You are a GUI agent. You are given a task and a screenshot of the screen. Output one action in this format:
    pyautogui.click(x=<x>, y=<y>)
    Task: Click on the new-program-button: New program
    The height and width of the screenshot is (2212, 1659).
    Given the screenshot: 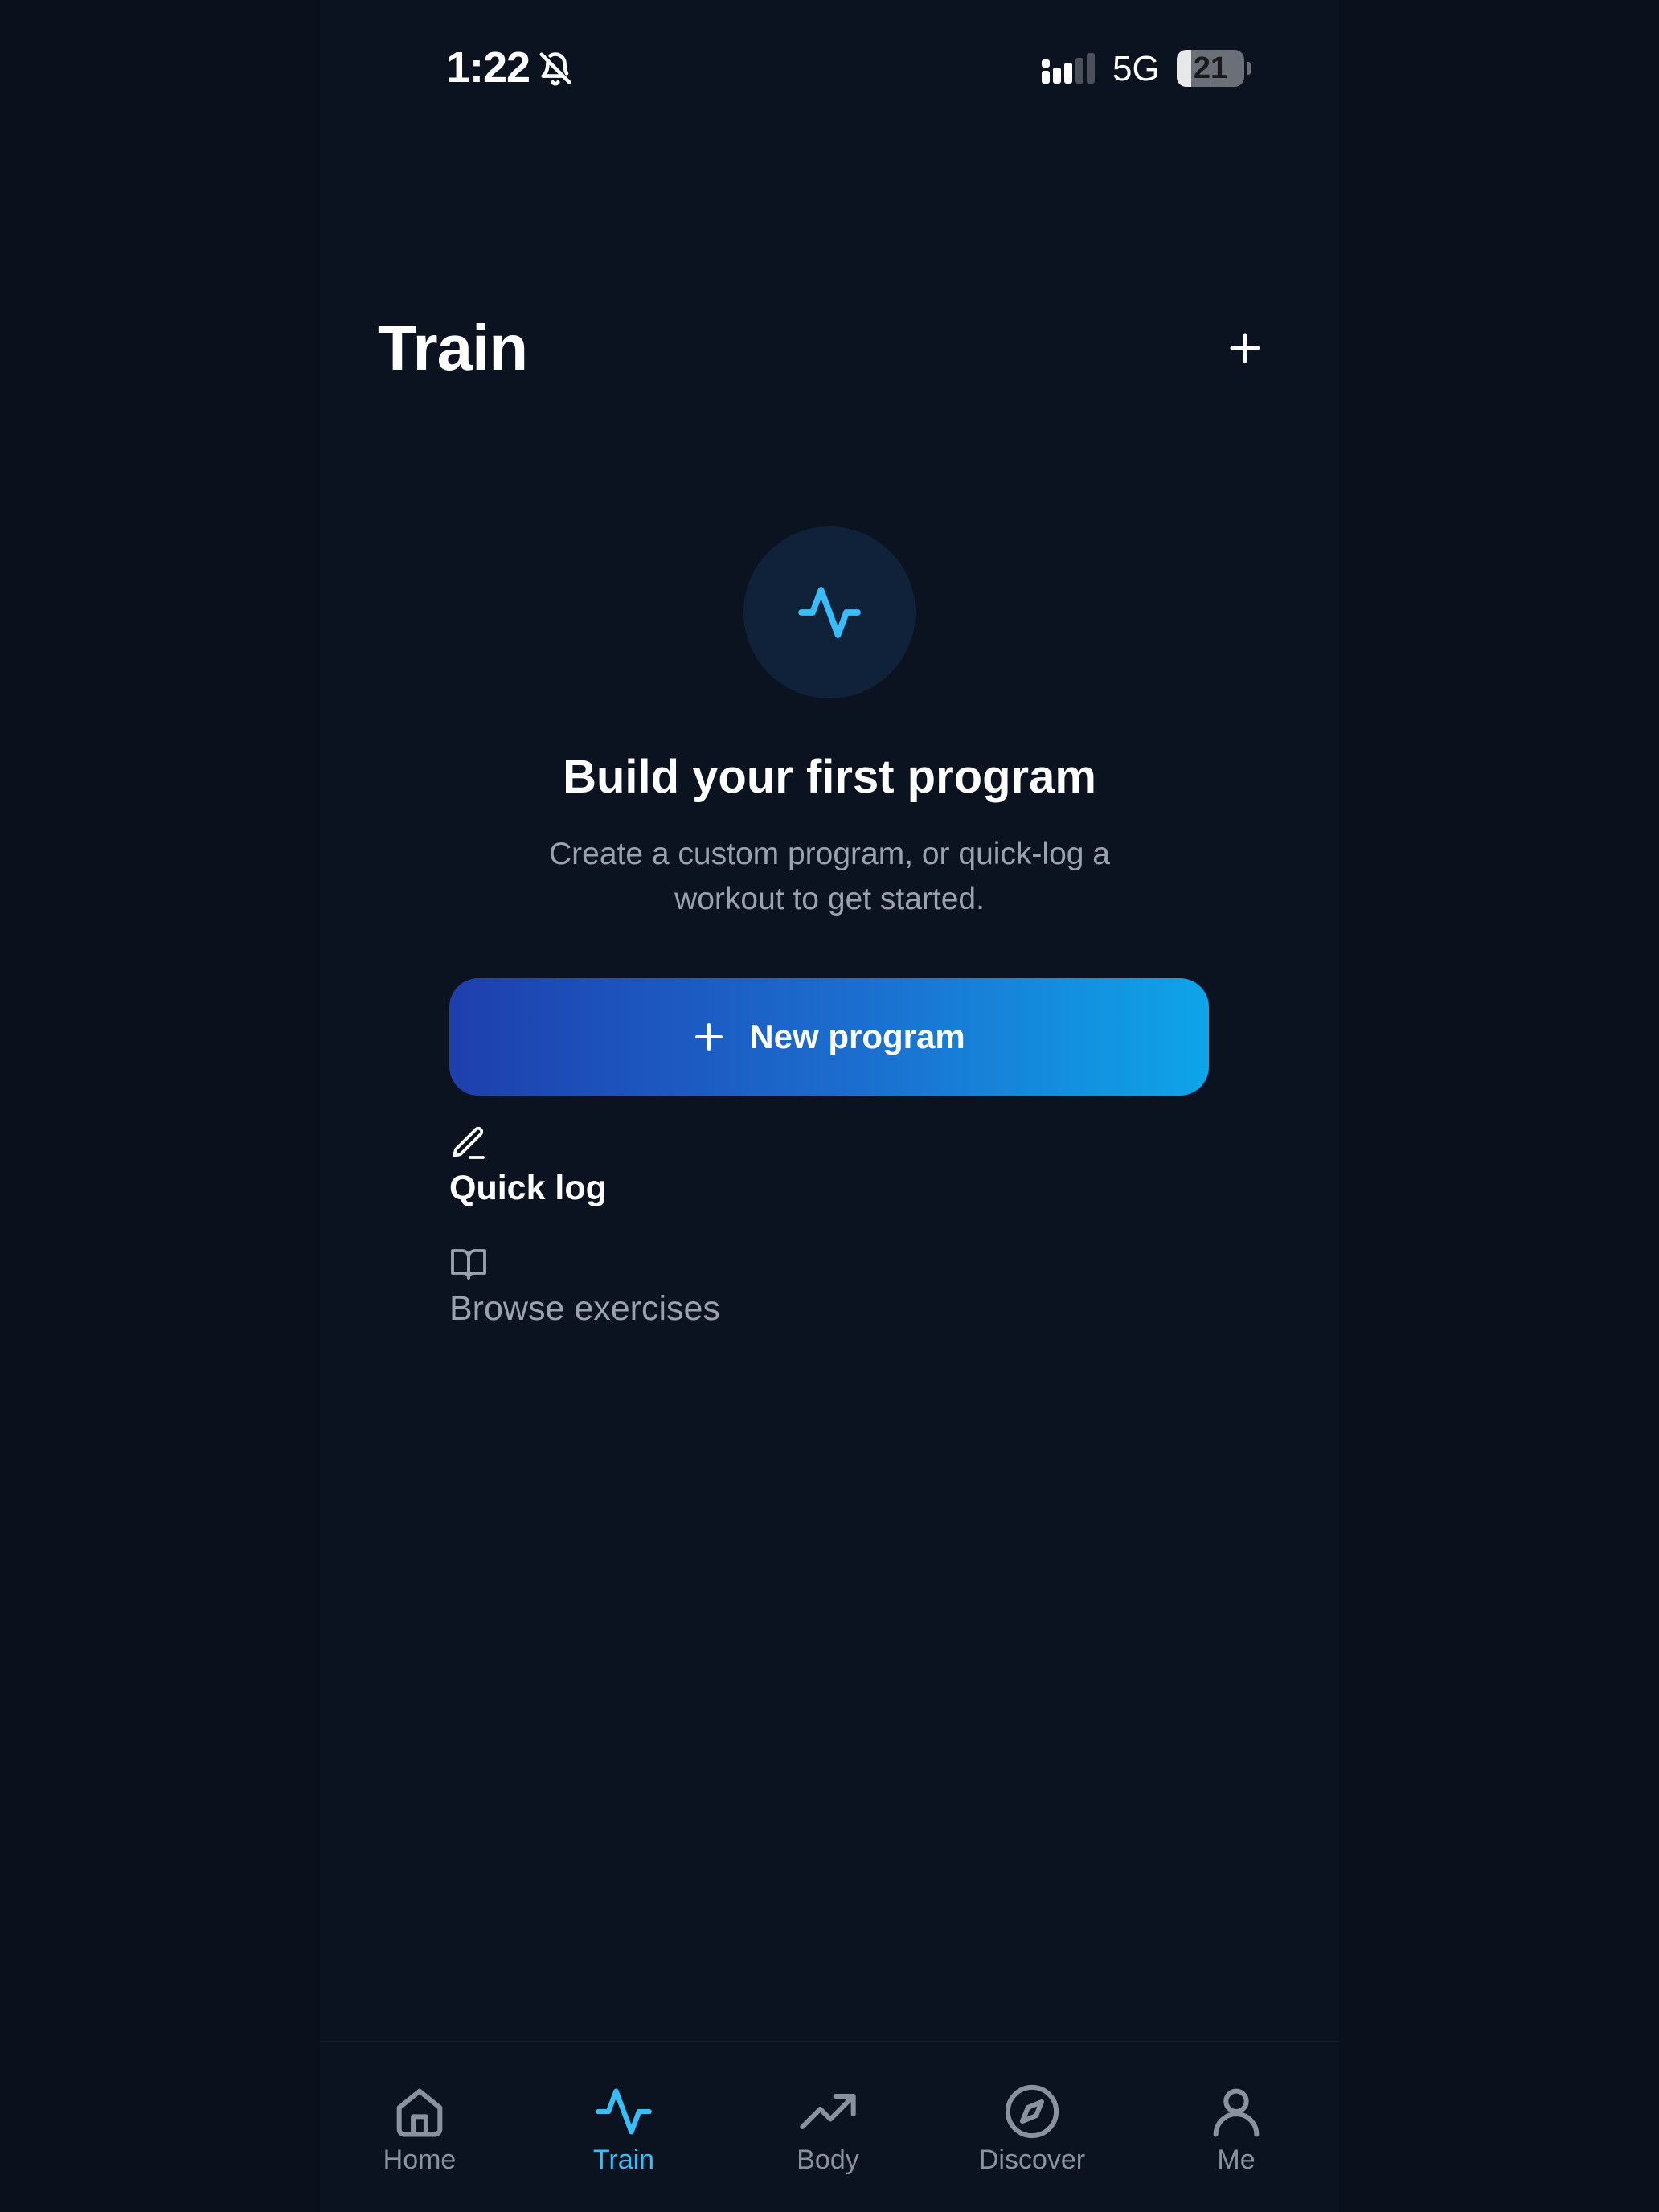 What is the action you would take?
    pyautogui.click(x=829, y=1037)
    